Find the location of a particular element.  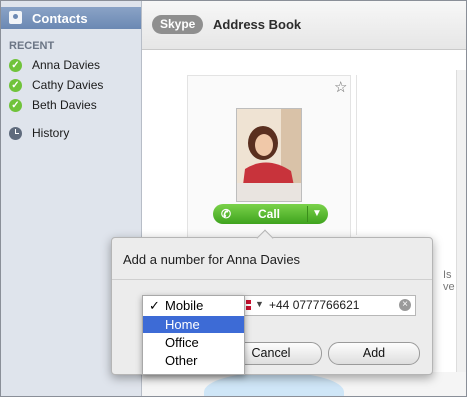

recent-item-label: Cathy Davies is located at coordinates (68, 85).